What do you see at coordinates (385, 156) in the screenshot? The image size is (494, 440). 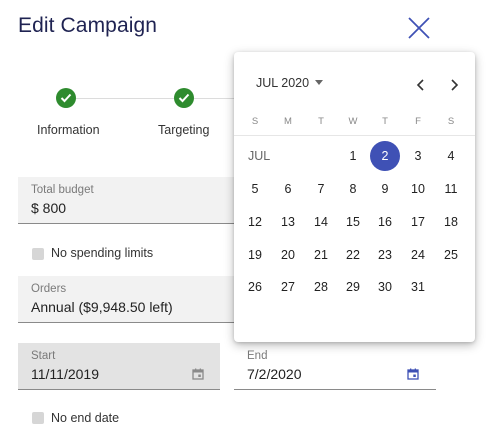 I see `calendar-day-selected: 2` at bounding box center [385, 156].